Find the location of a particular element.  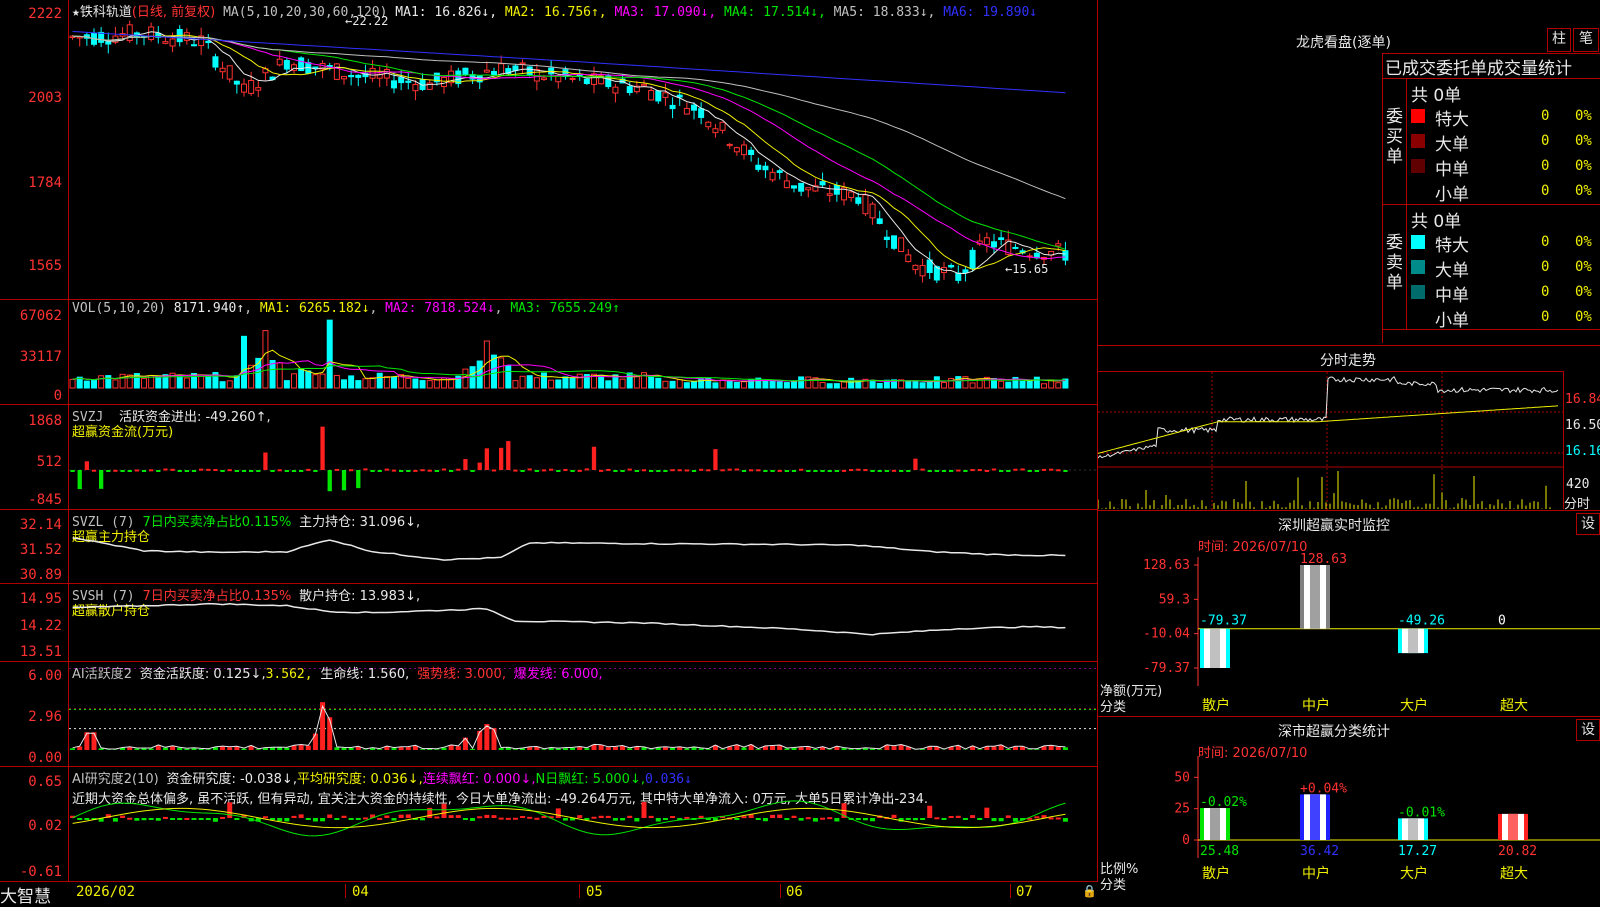

x-axis-label: 2026/02 is located at coordinates (105, 892).